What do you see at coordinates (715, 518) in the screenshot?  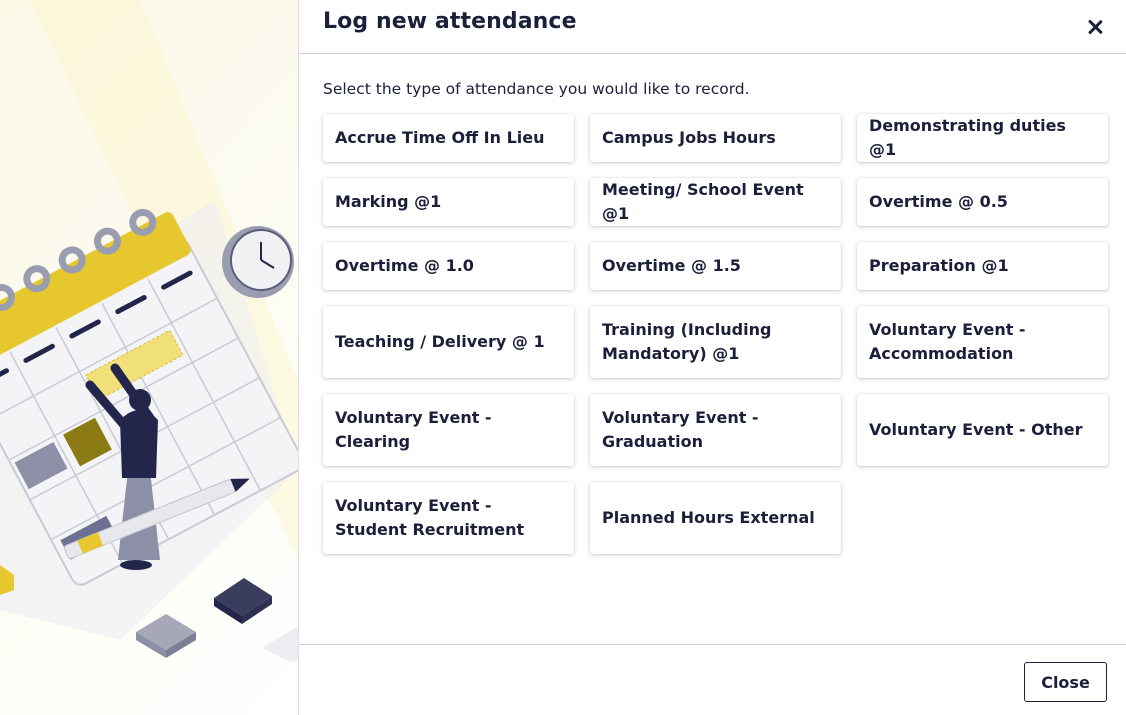 I see `option-planned-hours-external: Planned Hours External` at bounding box center [715, 518].